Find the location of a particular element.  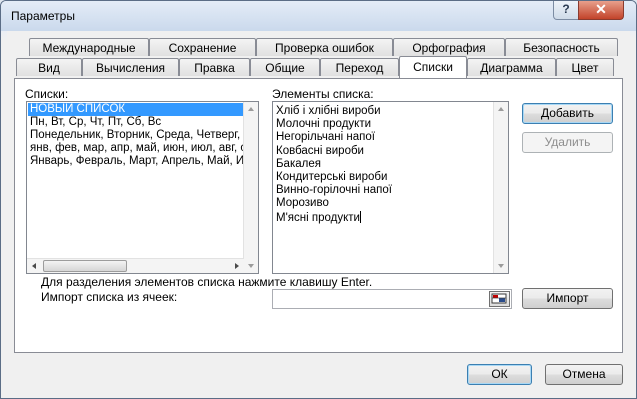

list-entry-line: Негорiльчанi напої is located at coordinates (325, 137).